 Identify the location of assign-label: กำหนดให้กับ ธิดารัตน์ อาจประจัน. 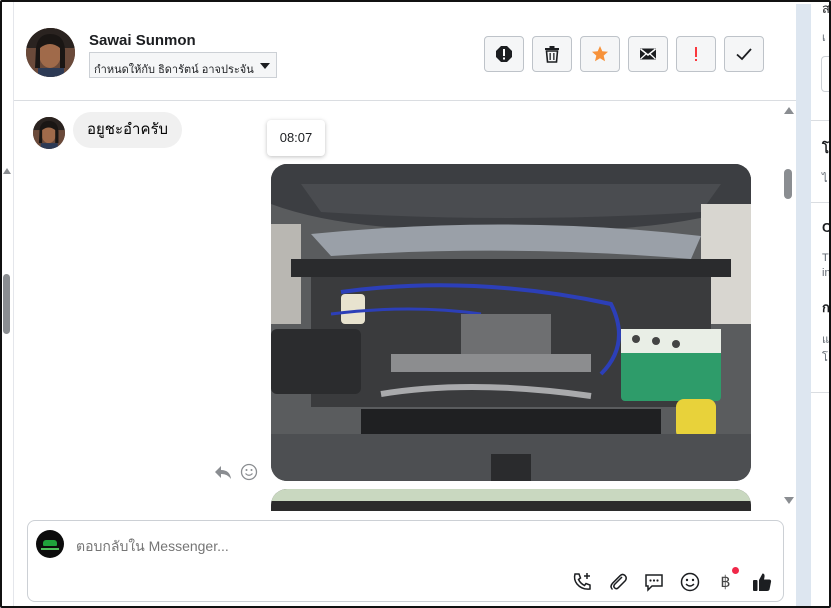
(174, 70).